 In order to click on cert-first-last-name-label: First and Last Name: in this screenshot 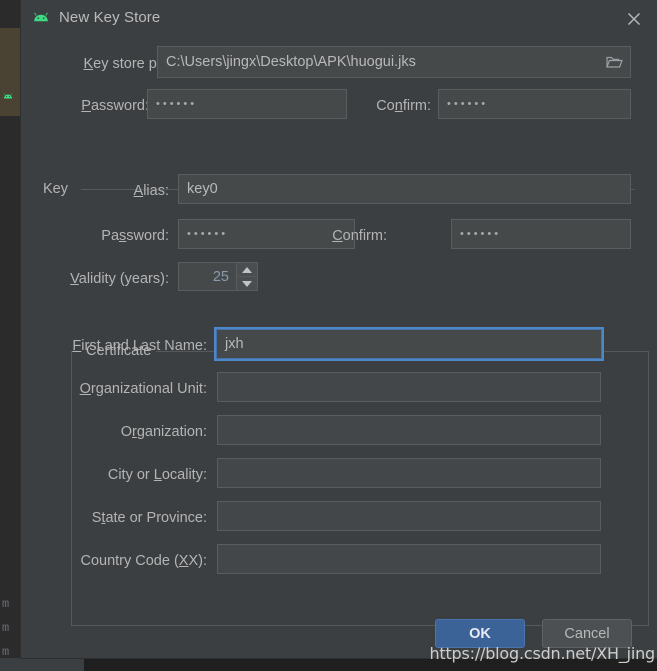, I will do `click(139, 346)`.